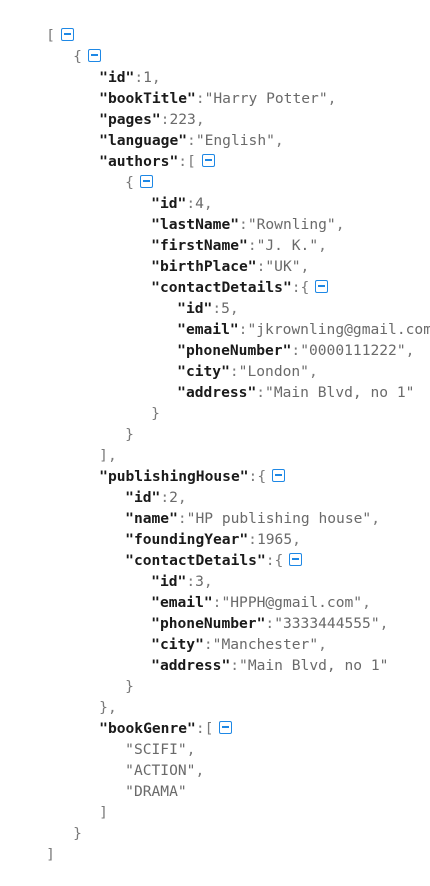 The image size is (430, 886). What do you see at coordinates (58, 696) in the screenshot?
I see `json-line: },` at bounding box center [58, 696].